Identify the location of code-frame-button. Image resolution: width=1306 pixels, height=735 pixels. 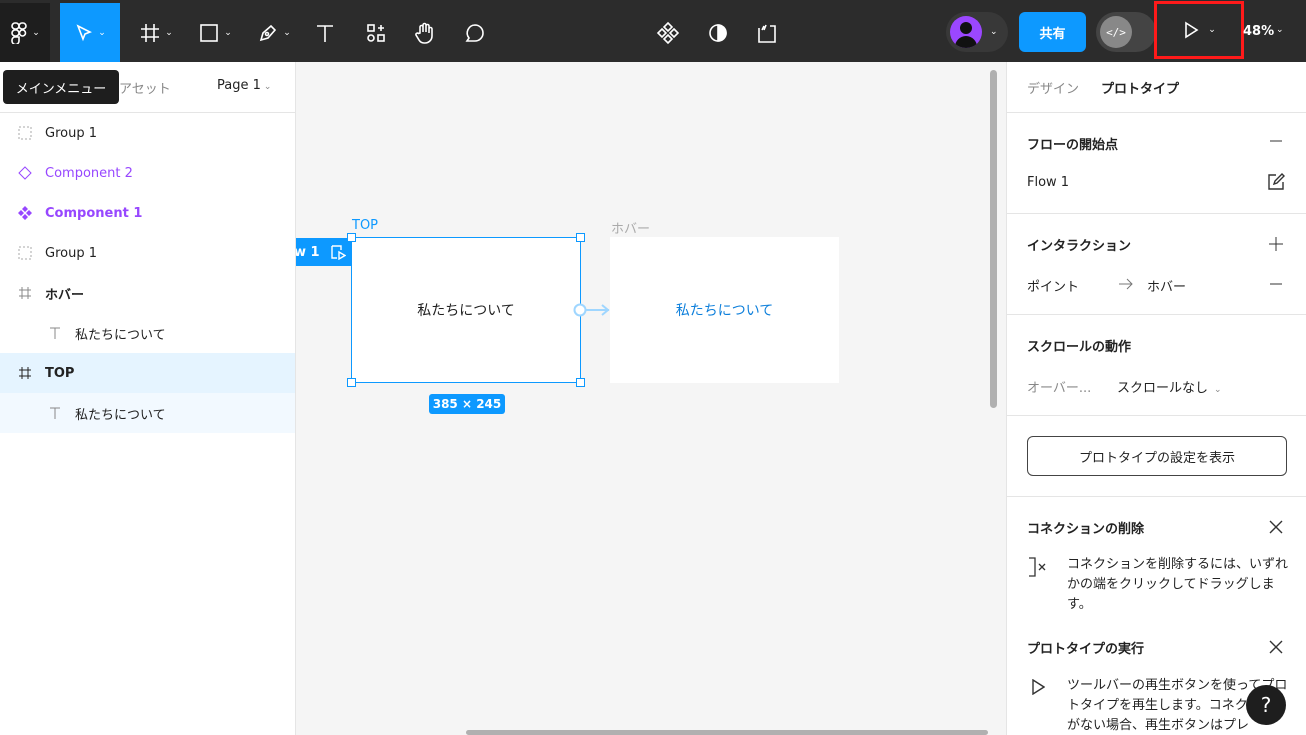
(767, 32).